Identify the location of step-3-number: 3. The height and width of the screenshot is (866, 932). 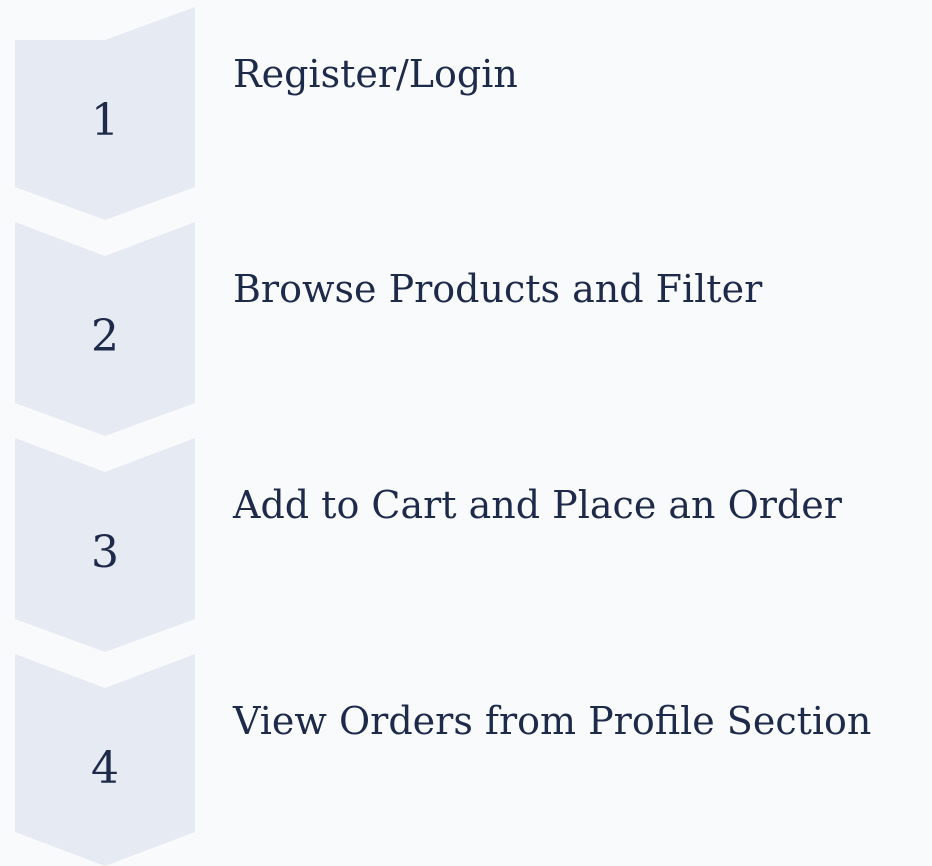
(105, 552).